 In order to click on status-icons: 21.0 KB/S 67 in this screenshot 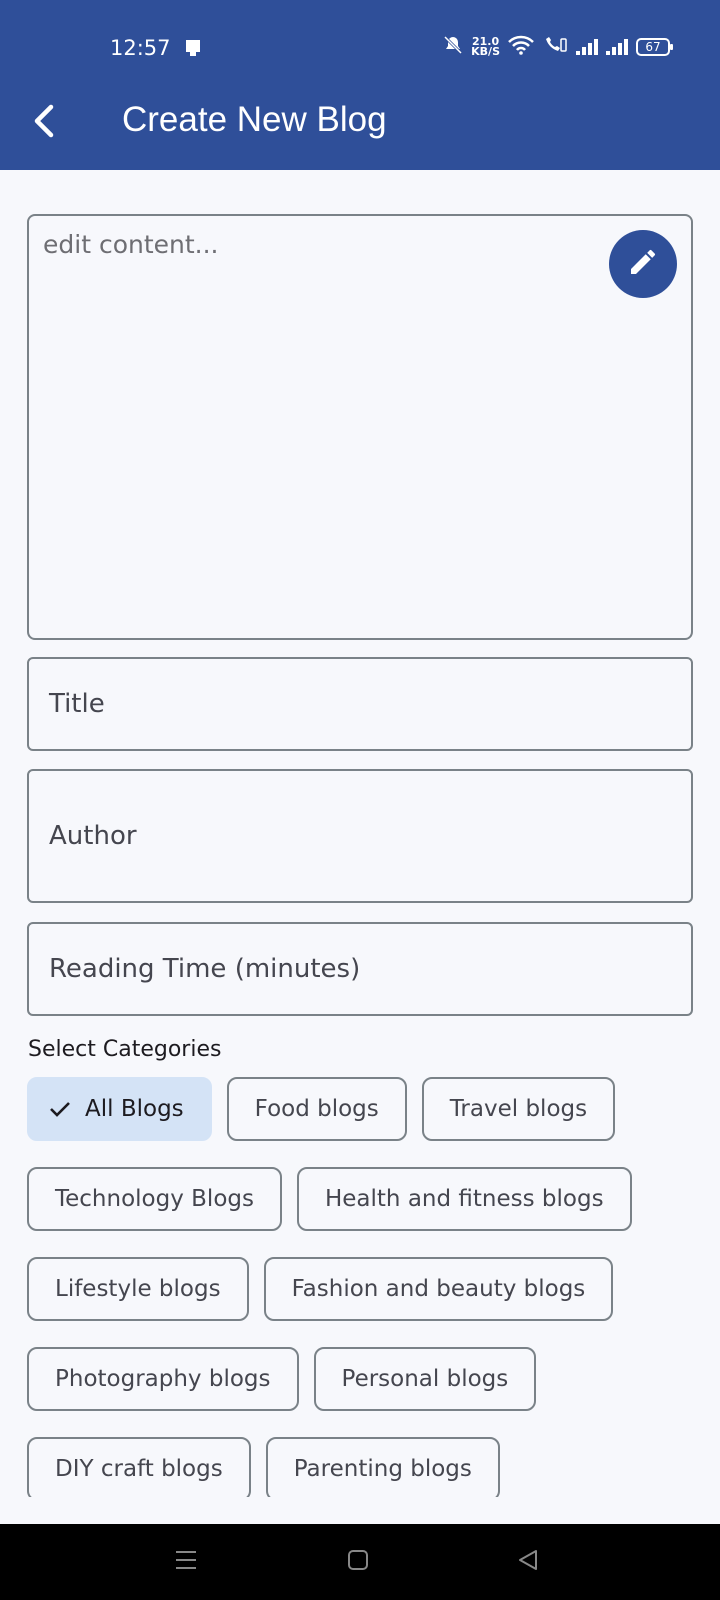, I will do `click(558, 47)`.